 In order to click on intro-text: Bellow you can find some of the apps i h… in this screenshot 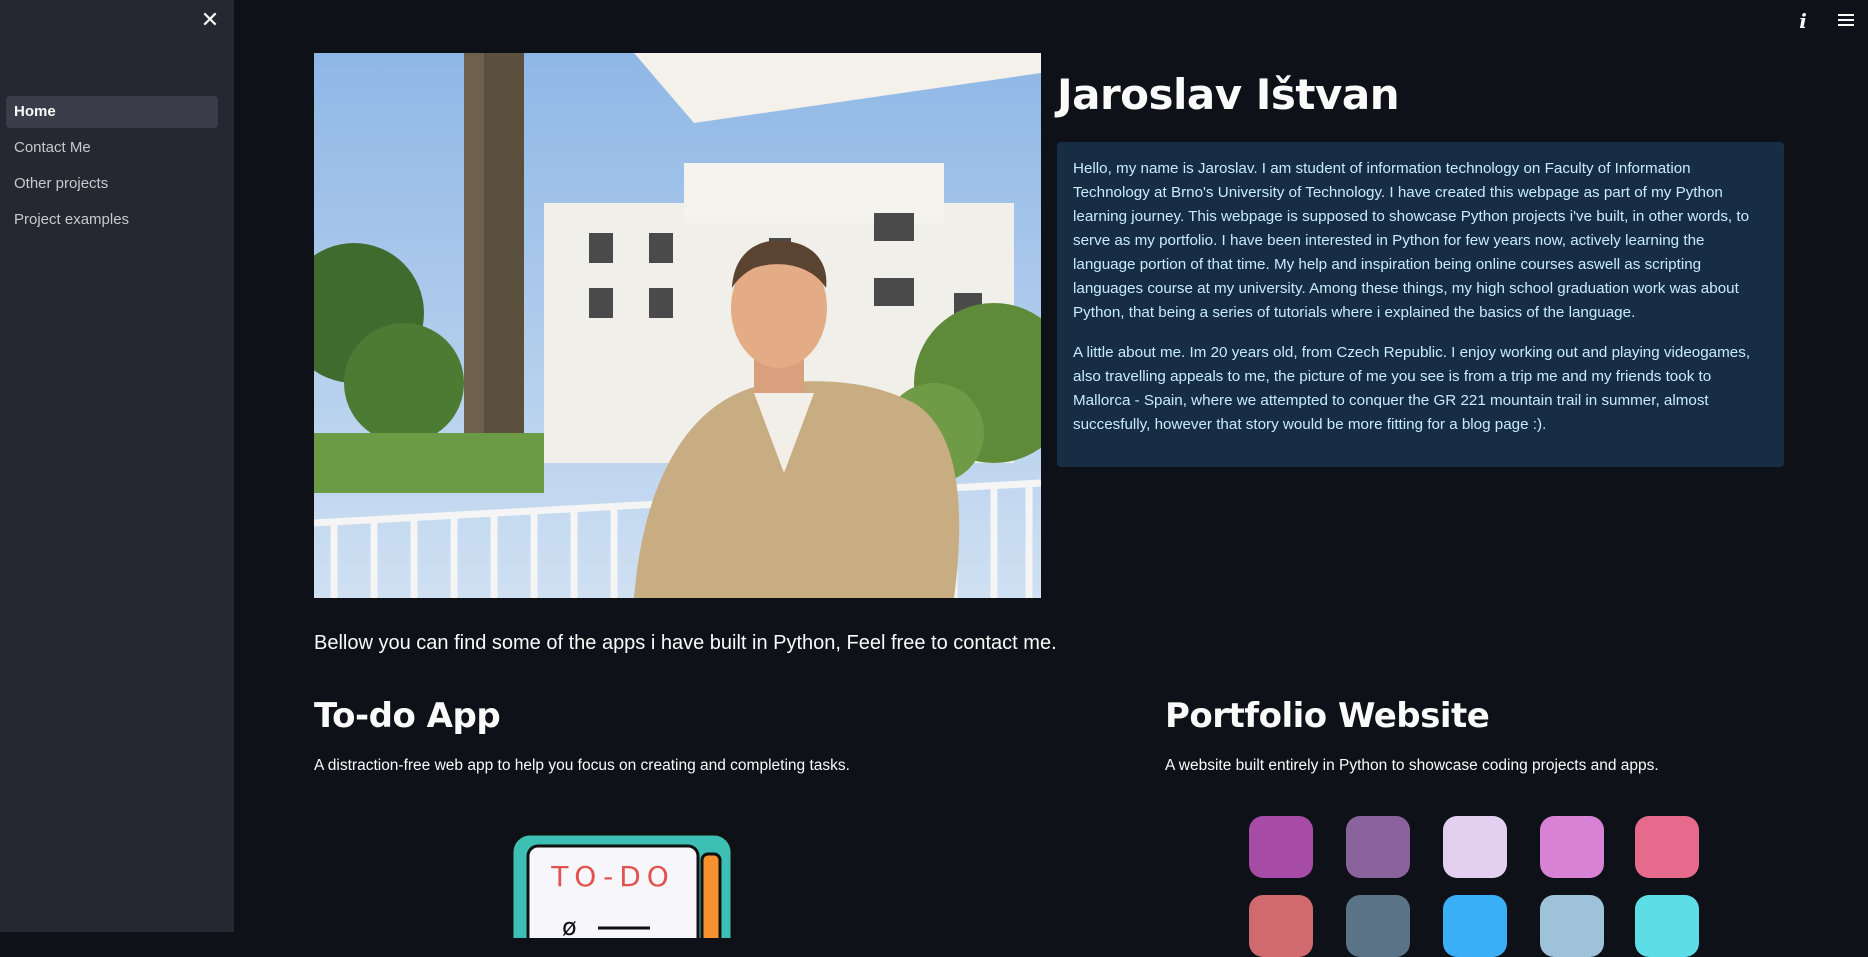, I will do `click(685, 643)`.